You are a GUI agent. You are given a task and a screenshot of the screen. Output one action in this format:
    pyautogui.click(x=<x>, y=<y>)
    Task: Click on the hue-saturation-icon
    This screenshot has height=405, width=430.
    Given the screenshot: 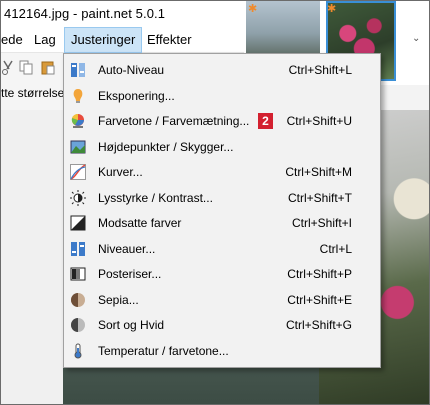 What is the action you would take?
    pyautogui.click(x=77, y=120)
    